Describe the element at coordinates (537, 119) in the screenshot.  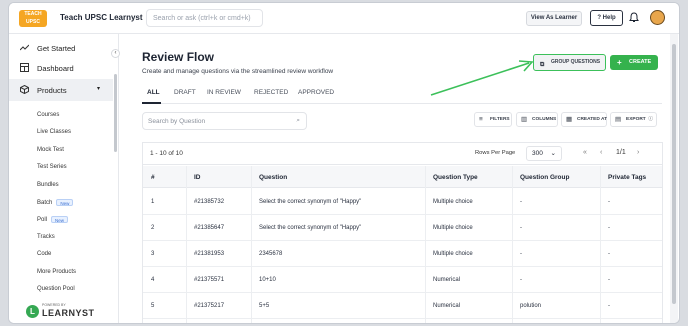
I see `columns-button: ▥ COLUMNS` at that location.